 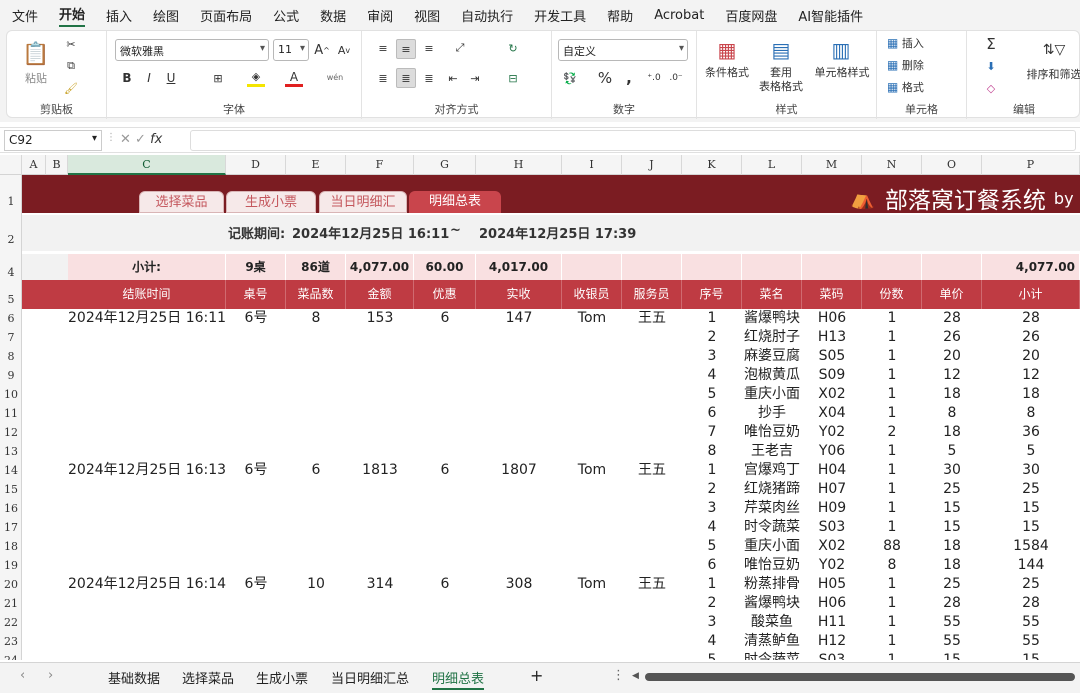 What do you see at coordinates (455, 202) in the screenshot?
I see `banner-tab: 明细总表` at bounding box center [455, 202].